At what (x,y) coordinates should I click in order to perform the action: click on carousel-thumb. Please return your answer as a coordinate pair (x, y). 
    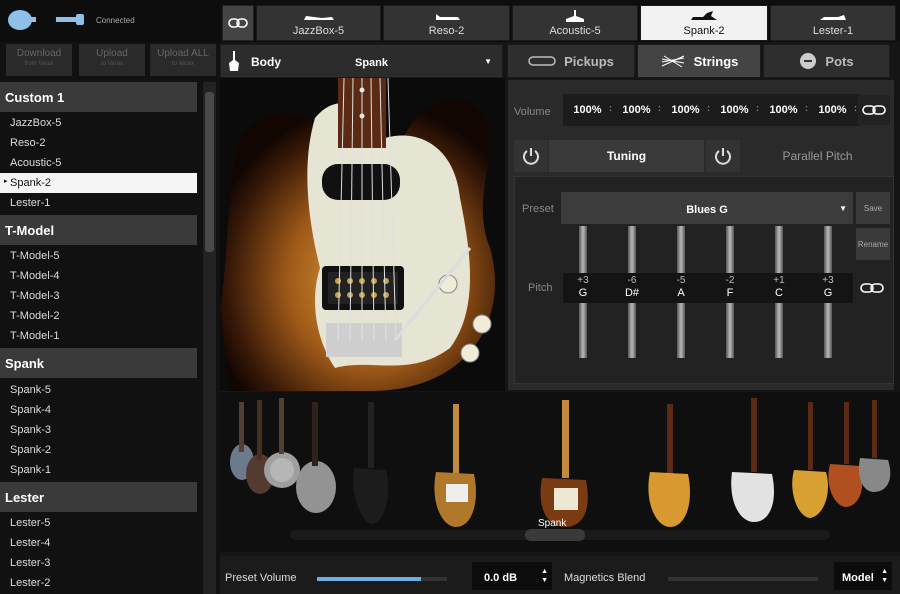
    Looking at the image, I should click on (555, 535).